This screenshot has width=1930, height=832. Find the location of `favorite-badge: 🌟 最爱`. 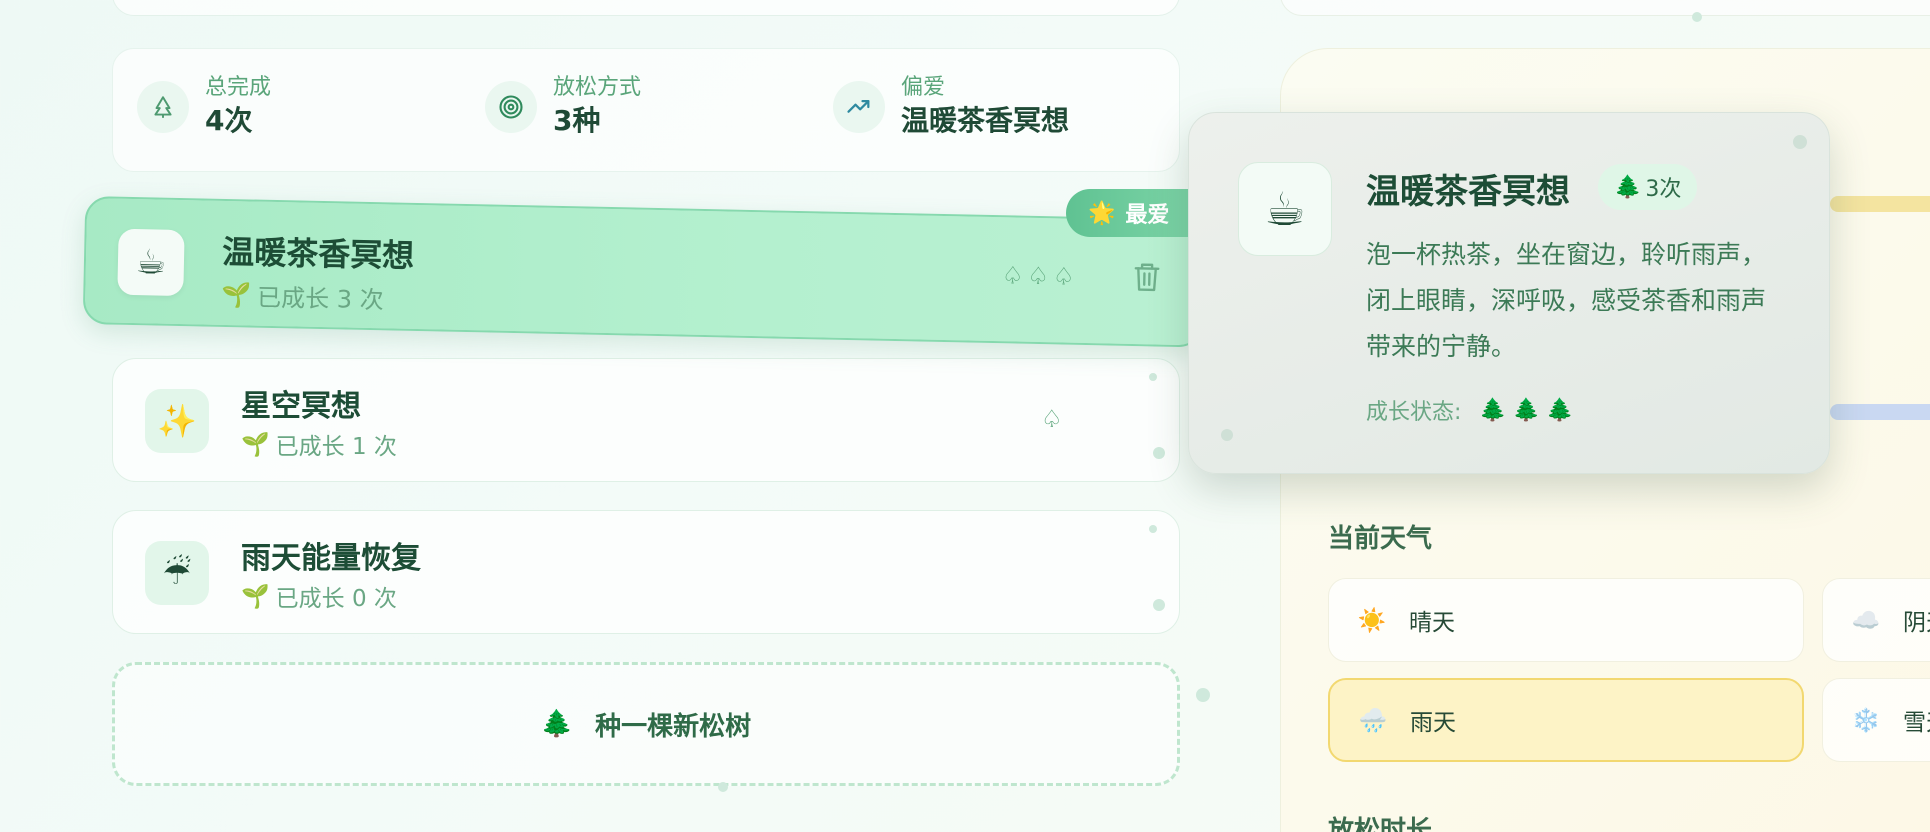

favorite-badge: 🌟 最爱 is located at coordinates (1134, 213).